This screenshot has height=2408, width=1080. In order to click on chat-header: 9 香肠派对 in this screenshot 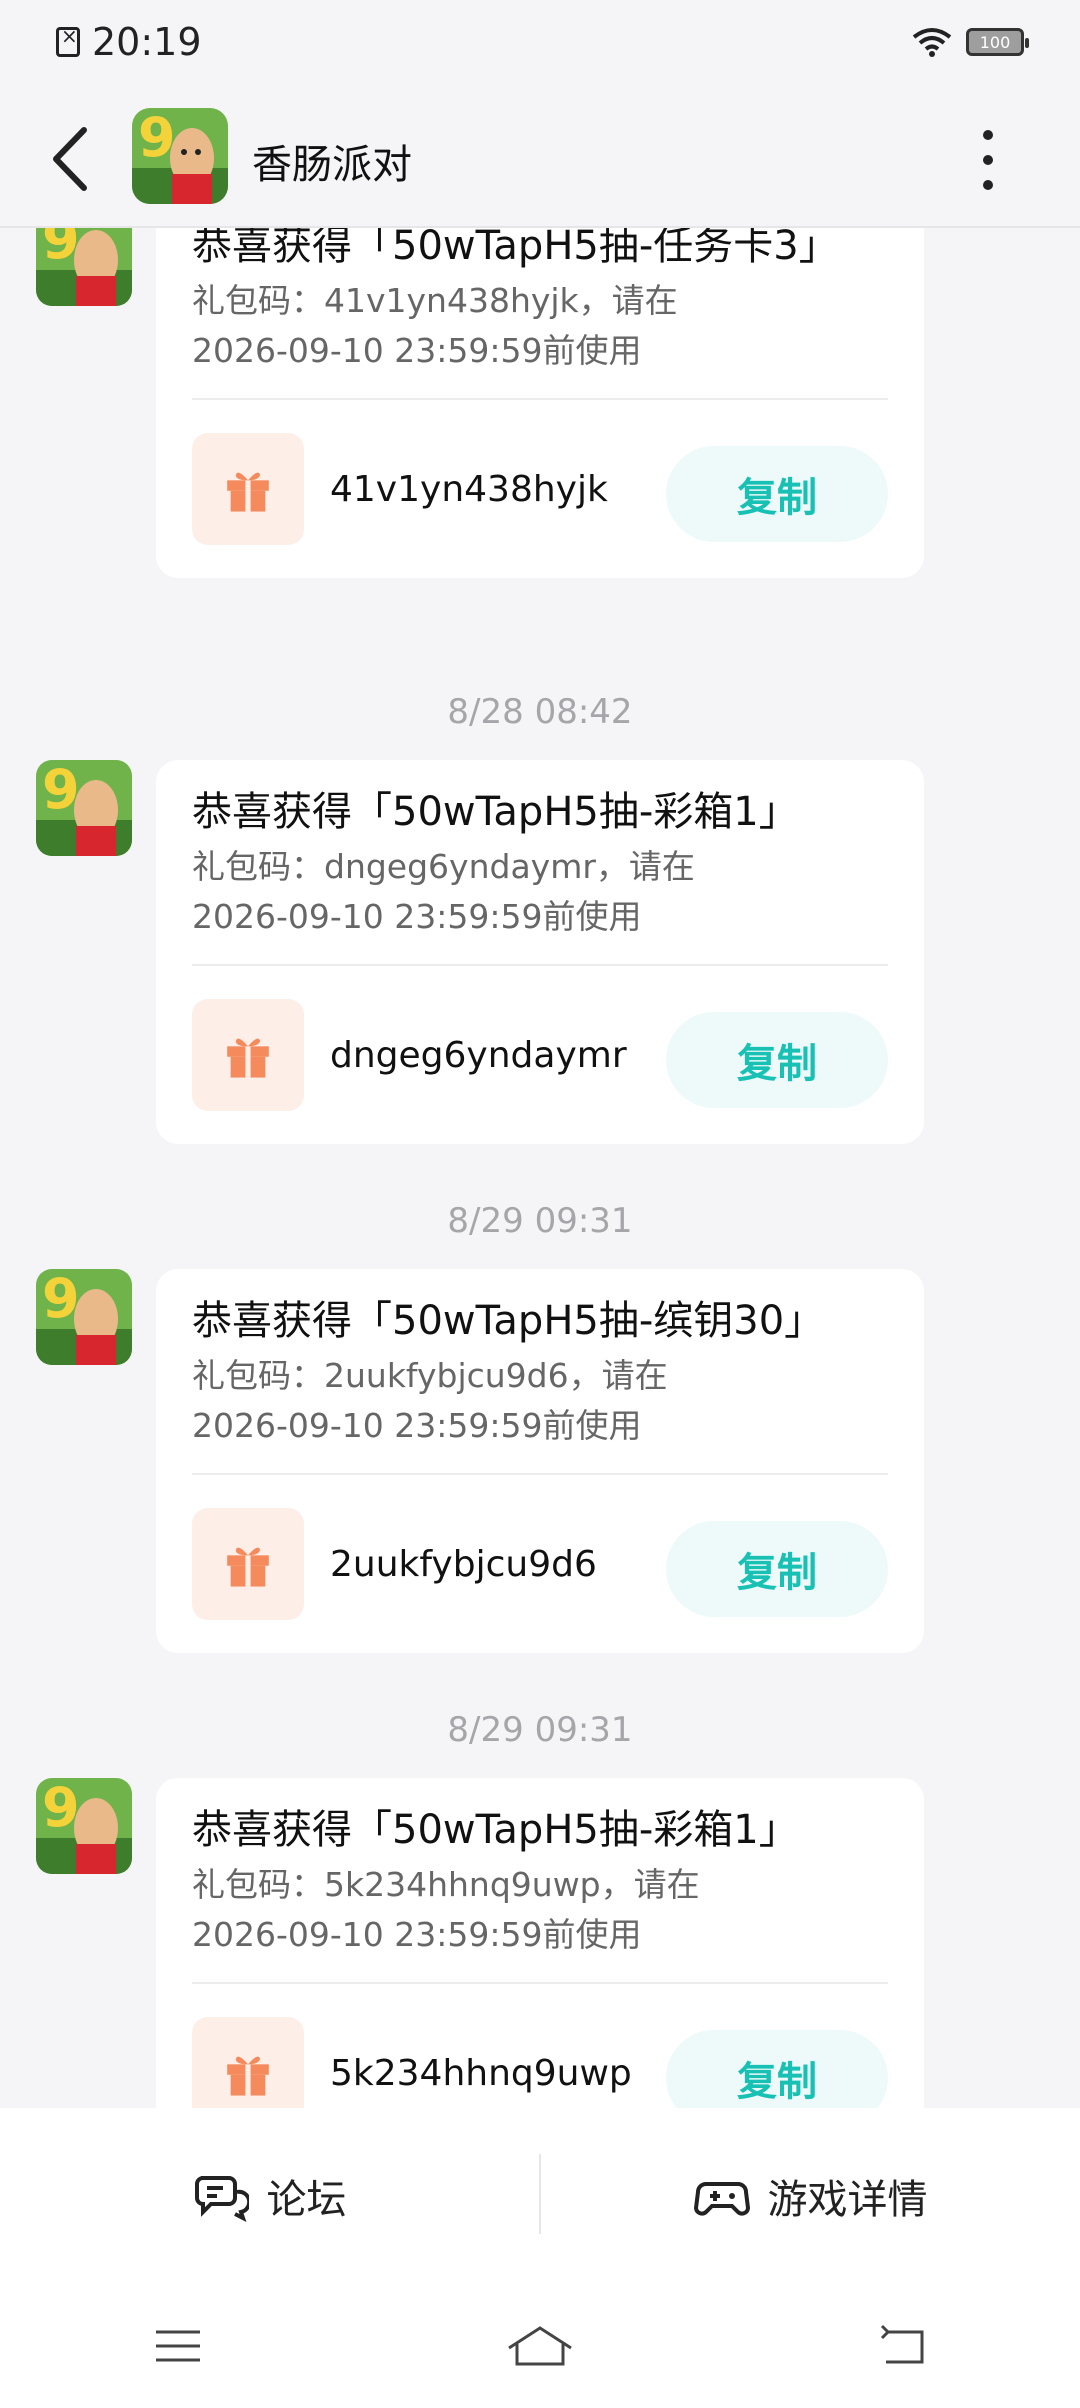, I will do `click(540, 156)`.